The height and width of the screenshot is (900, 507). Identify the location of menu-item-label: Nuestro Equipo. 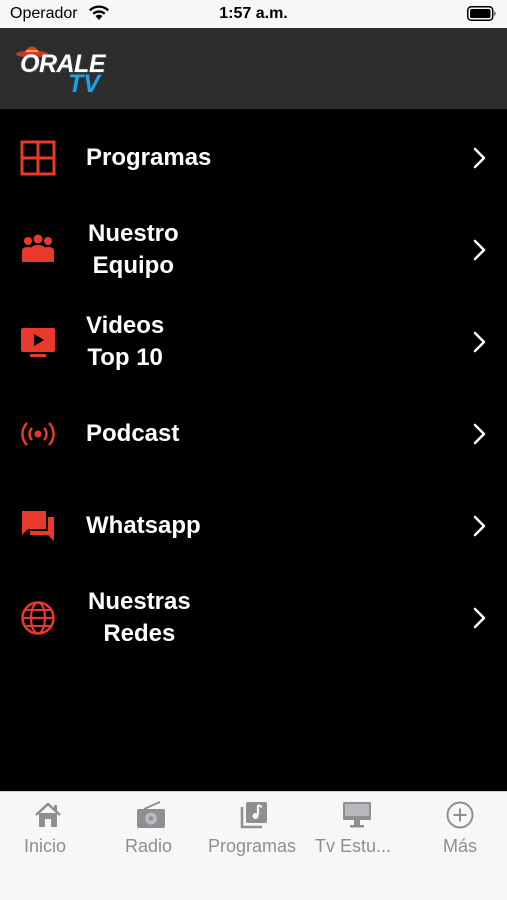
(133, 249).